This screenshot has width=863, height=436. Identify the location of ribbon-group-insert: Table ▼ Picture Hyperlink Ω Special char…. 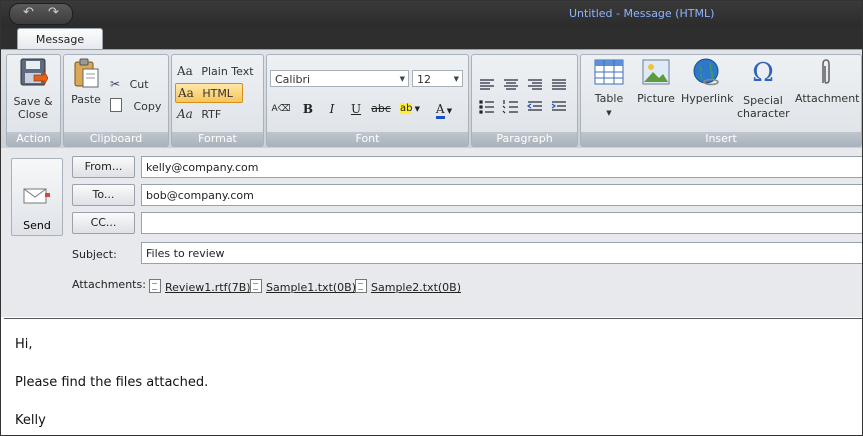
(721, 100).